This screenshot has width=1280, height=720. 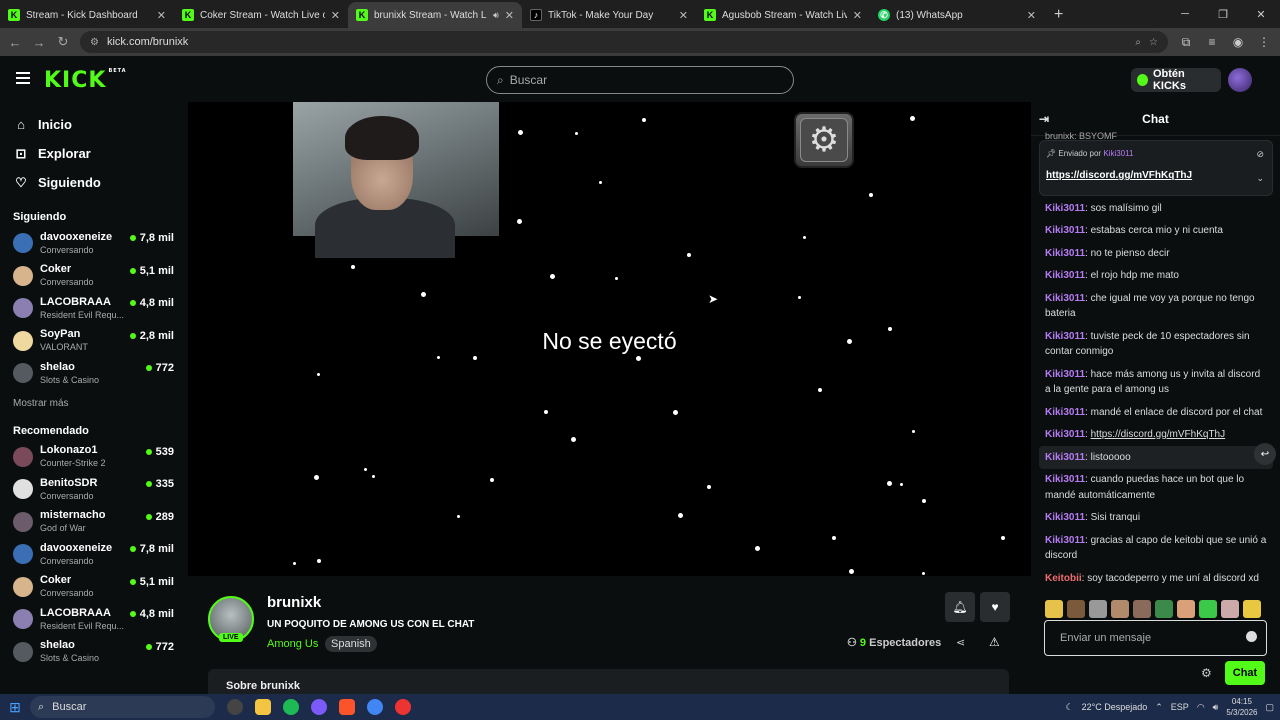 I want to click on zoom-icon: ⌕, so click(x=1138, y=42).